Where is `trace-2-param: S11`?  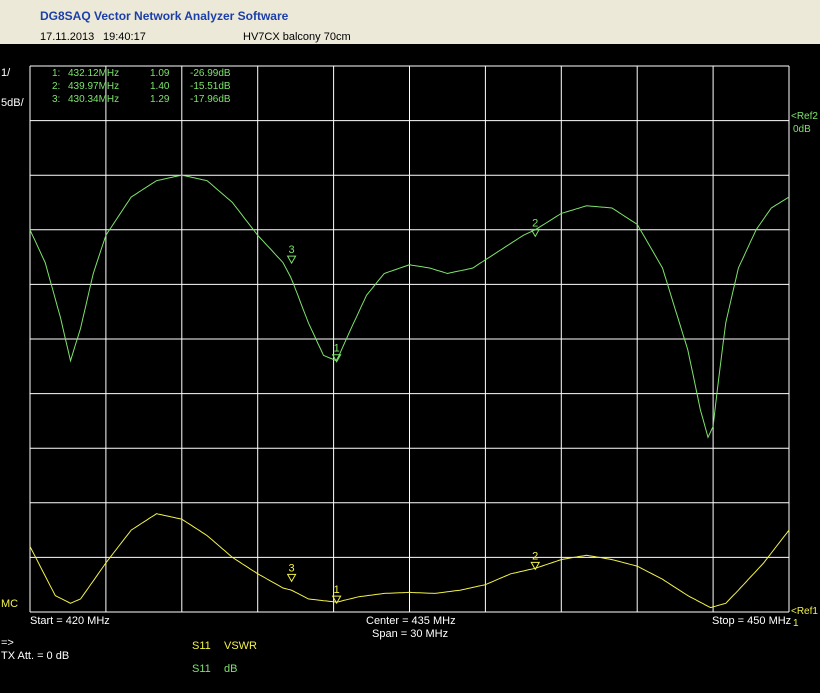
trace-2-param: S11 is located at coordinates (201, 669).